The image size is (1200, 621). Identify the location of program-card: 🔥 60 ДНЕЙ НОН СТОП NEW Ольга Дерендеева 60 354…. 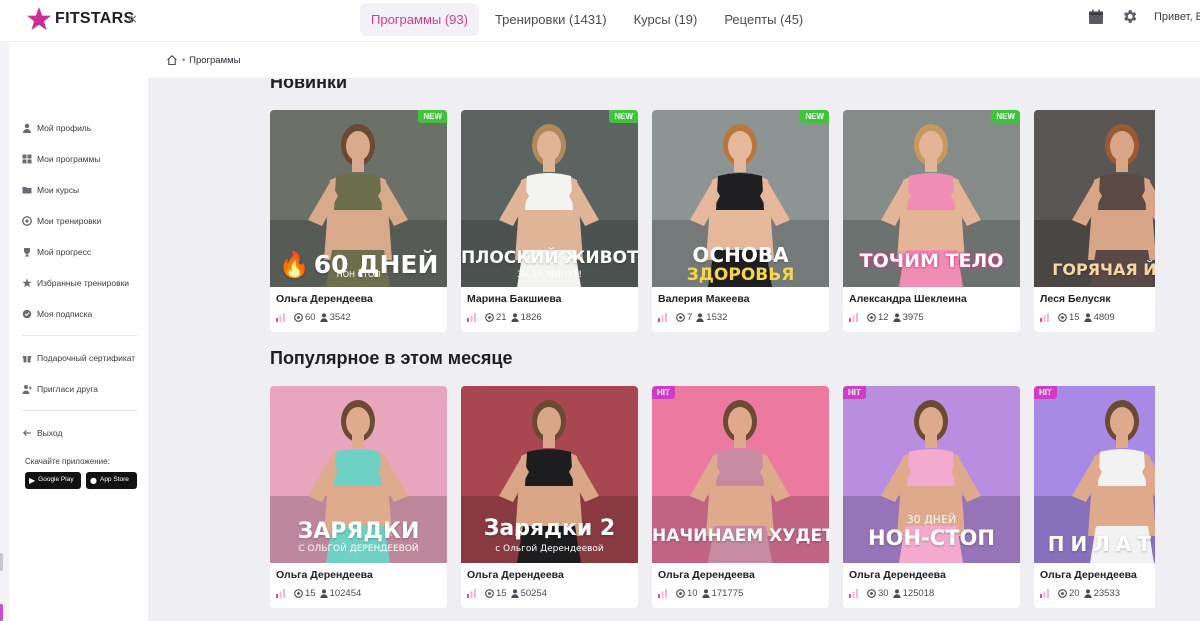
(358, 221).